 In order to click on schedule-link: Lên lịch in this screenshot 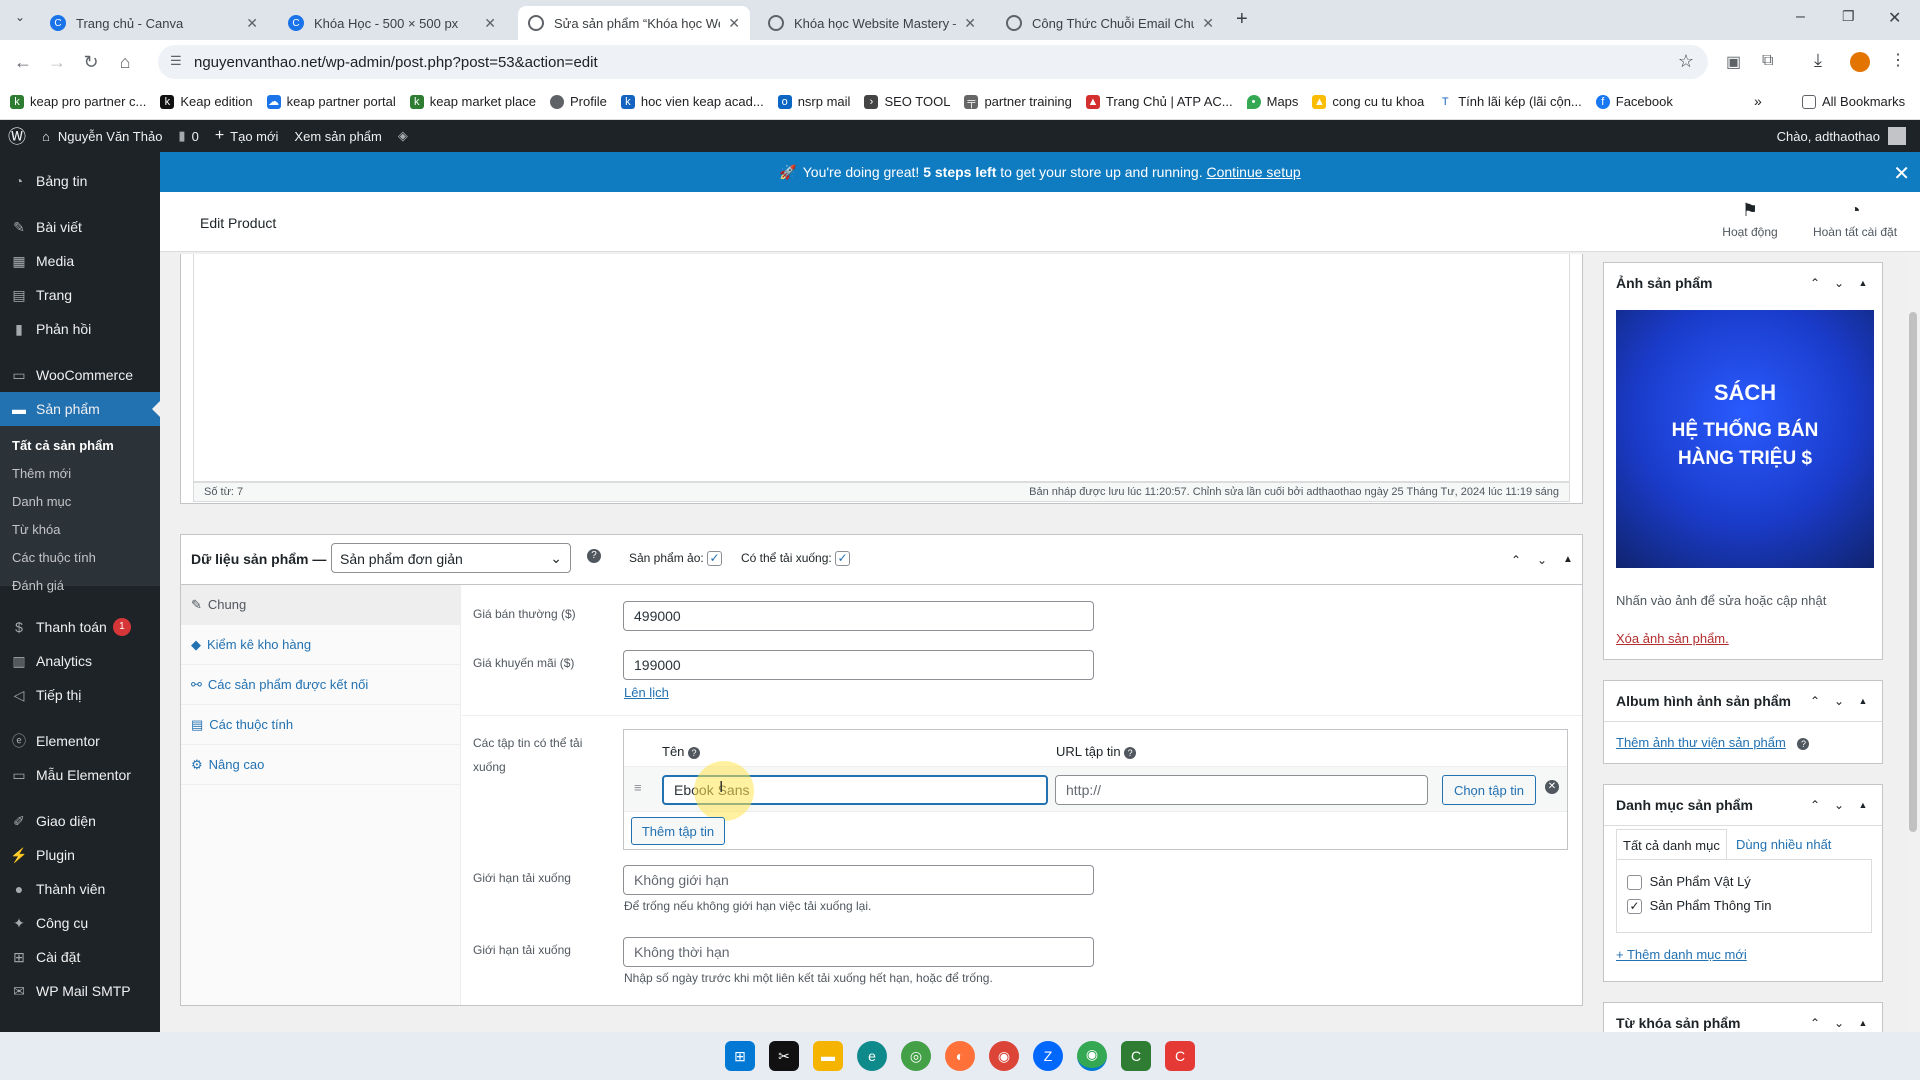, I will do `click(646, 692)`.